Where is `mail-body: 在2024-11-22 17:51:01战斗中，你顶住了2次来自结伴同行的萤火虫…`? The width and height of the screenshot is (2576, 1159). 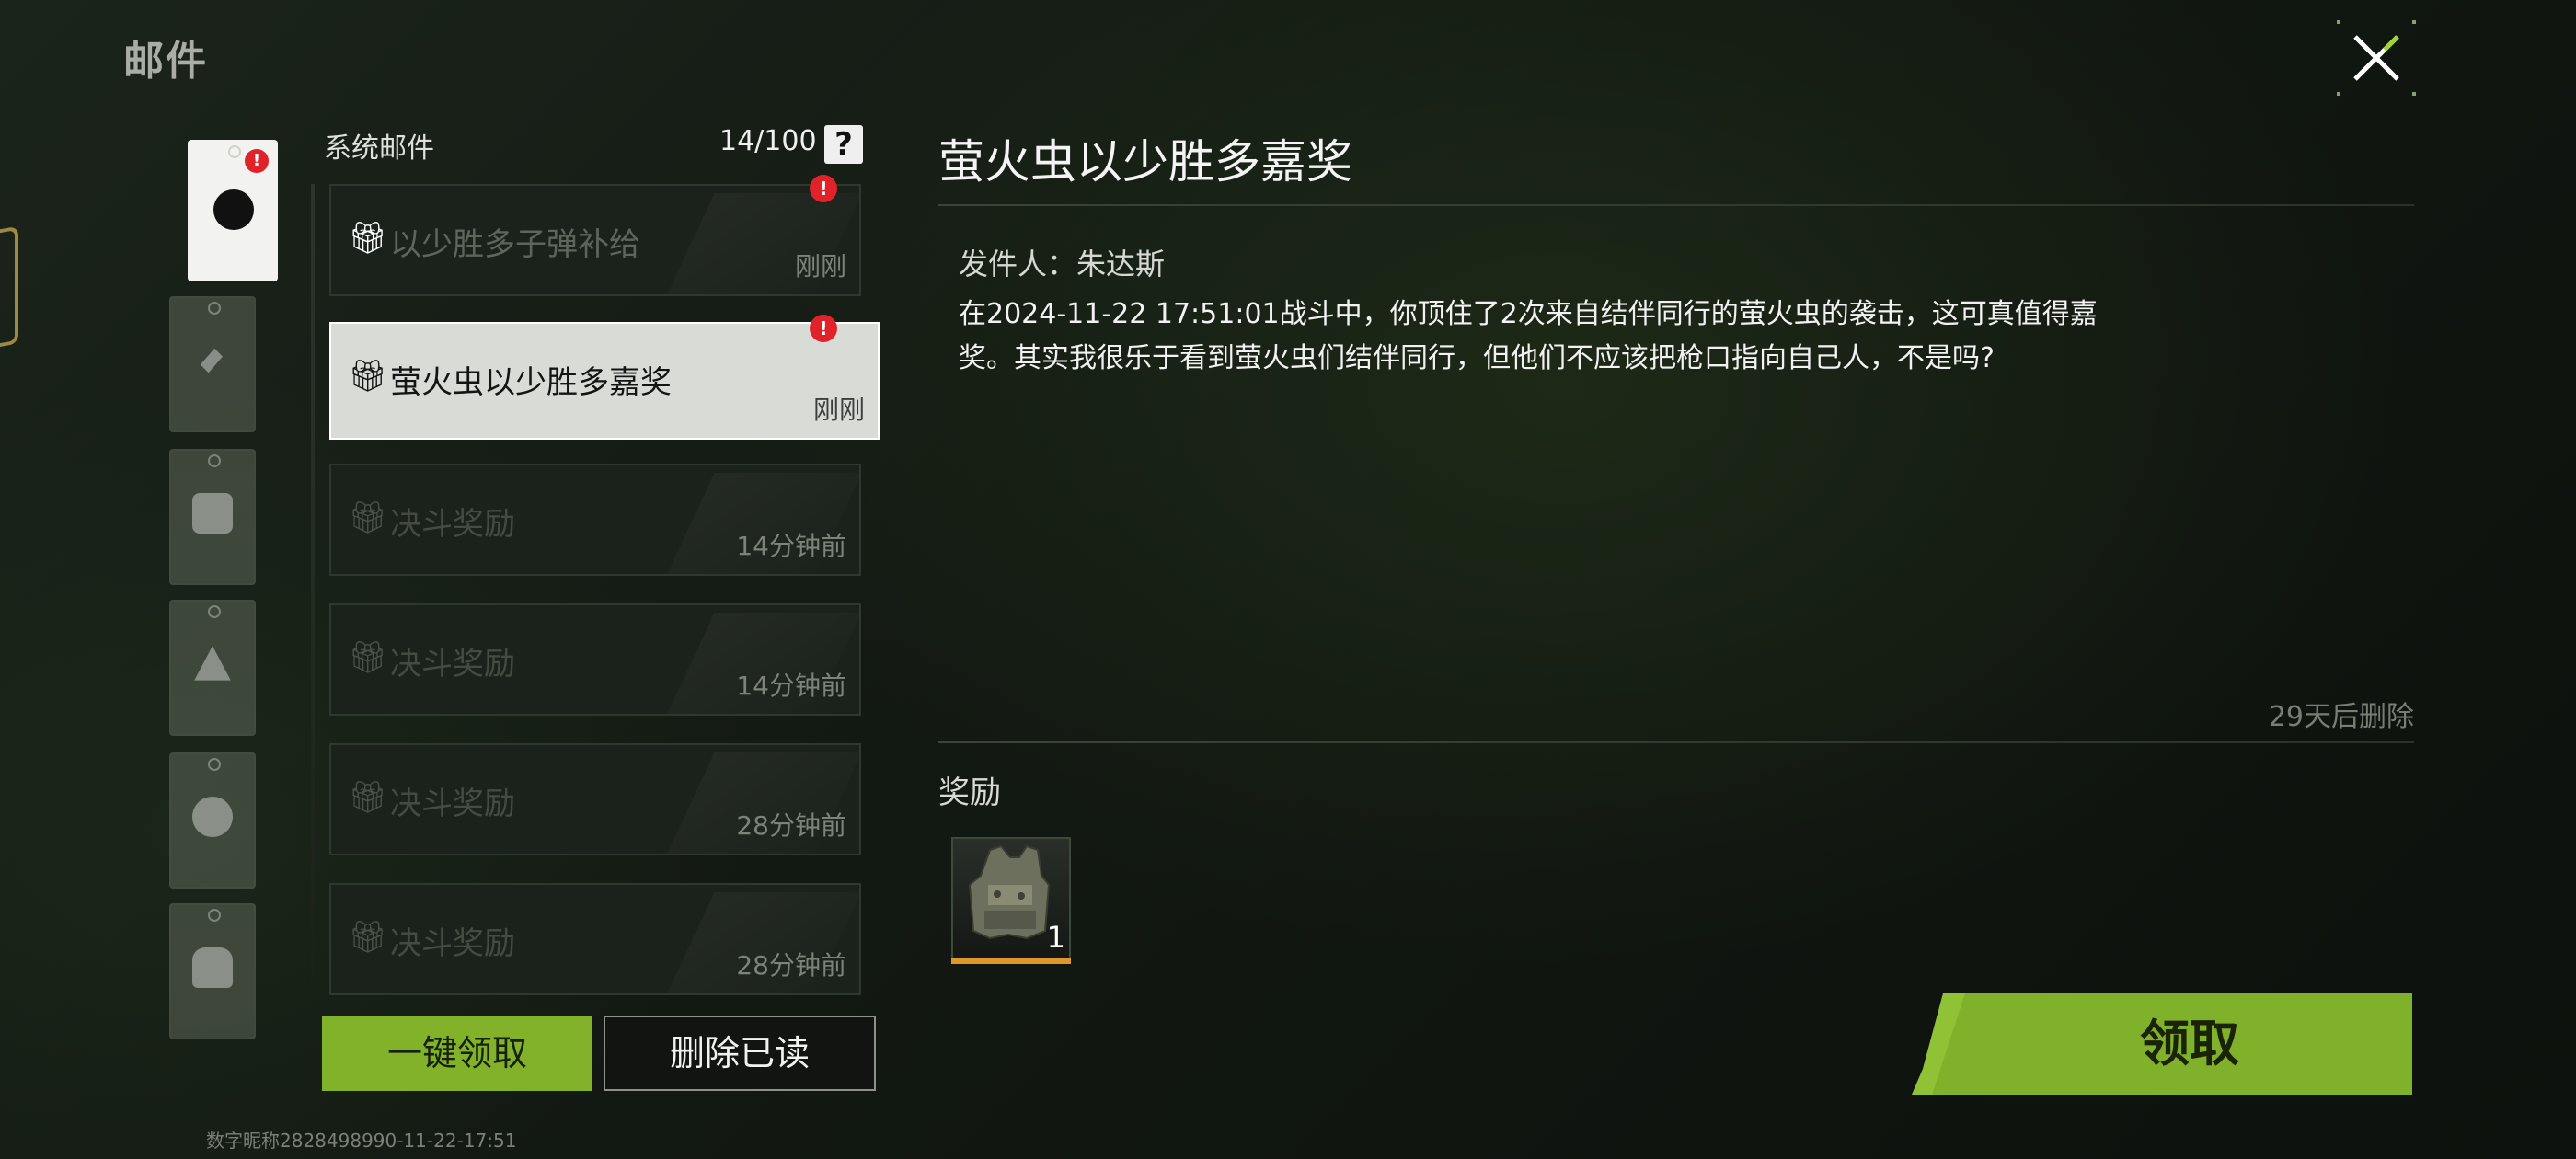 mail-body: 在2024-11-22 17:51:01战斗中，你顶住了2次来自结伴同行的萤火虫… is located at coordinates (1528, 336).